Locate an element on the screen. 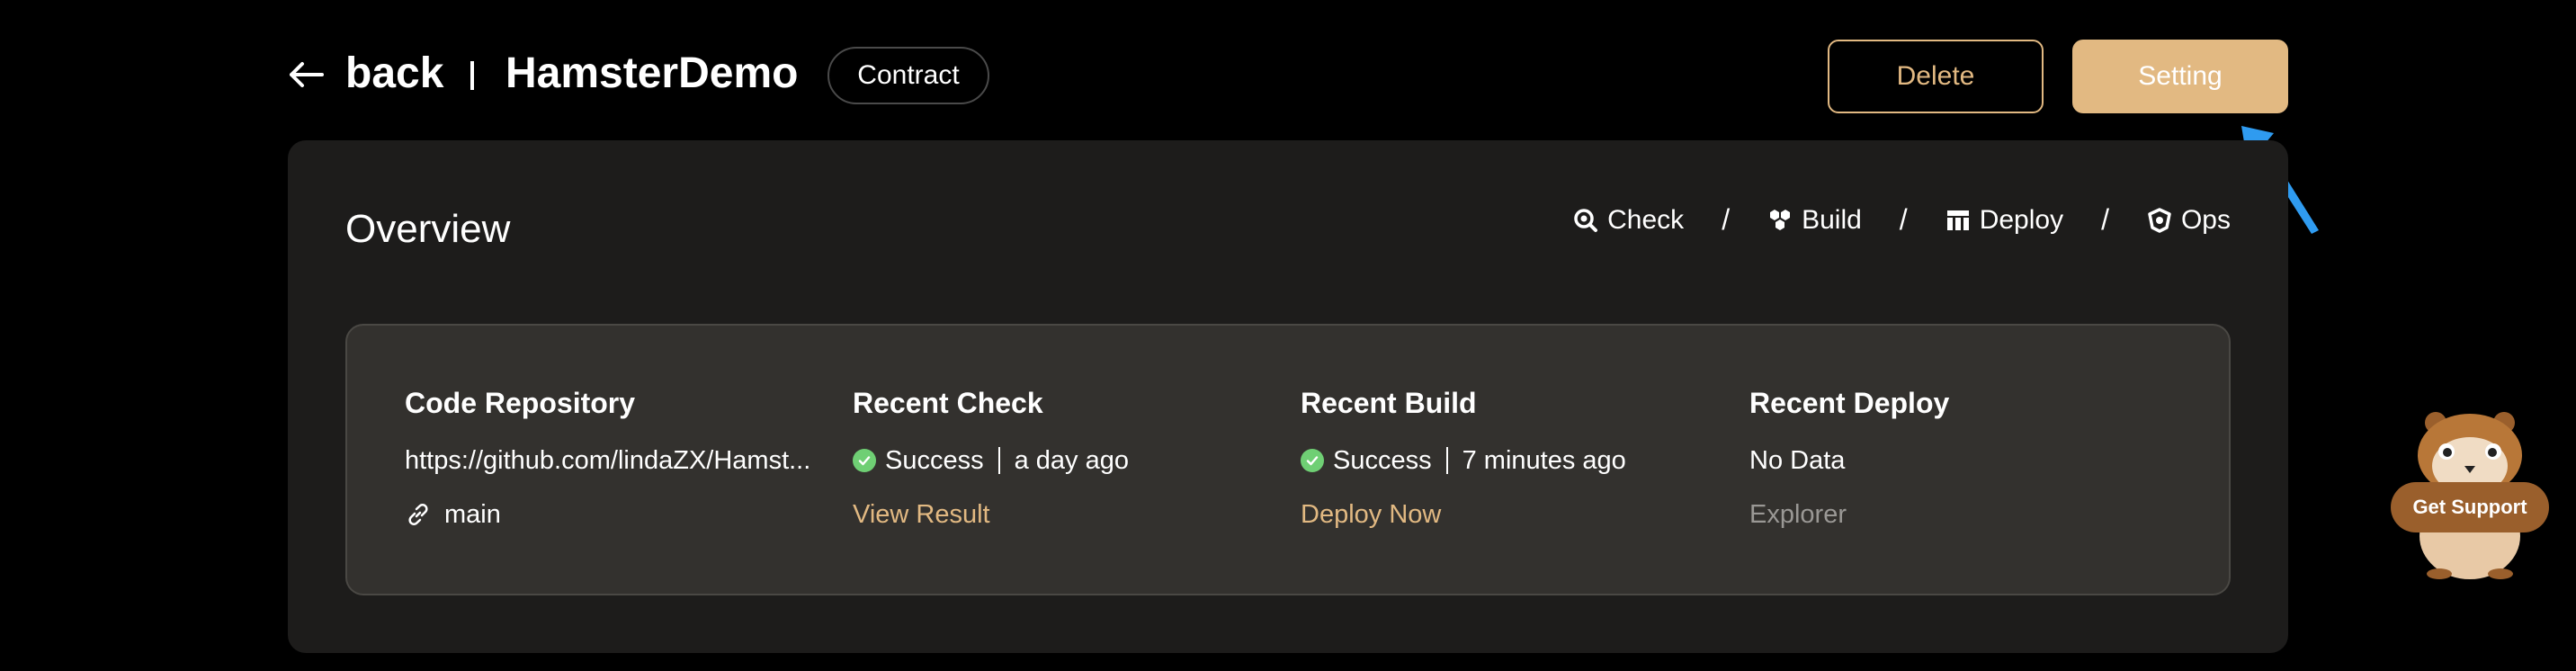 The image size is (2576, 671). delete-button: Delete is located at coordinates (1936, 76).